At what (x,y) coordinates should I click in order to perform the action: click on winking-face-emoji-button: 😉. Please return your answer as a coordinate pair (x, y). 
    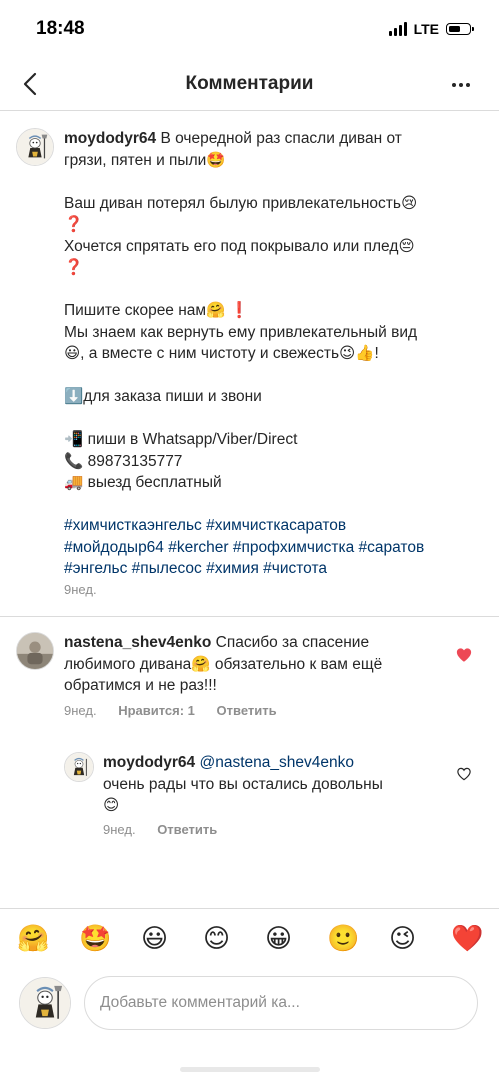
    Looking at the image, I should click on (402, 938).